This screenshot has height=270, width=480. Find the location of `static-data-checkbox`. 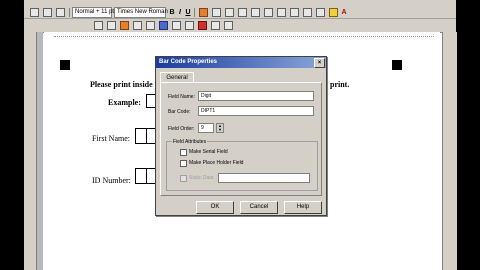

static-data-checkbox is located at coordinates (183, 178).